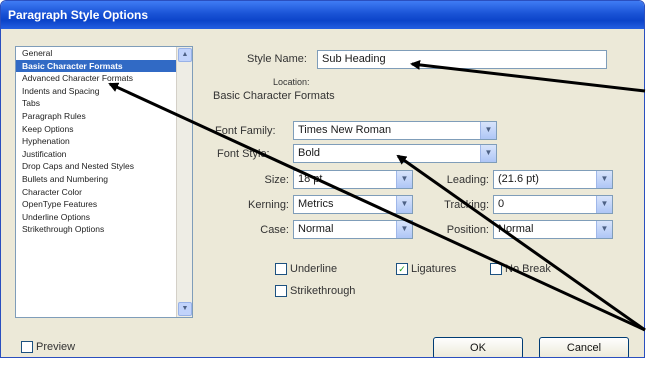  What do you see at coordinates (516, 229) in the screenshot?
I see `position-value: Normal` at bounding box center [516, 229].